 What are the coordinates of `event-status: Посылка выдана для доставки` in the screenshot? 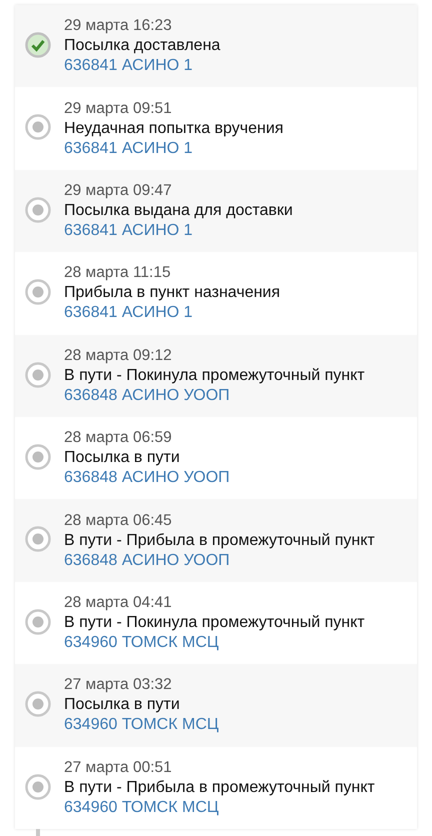 It's located at (178, 211).